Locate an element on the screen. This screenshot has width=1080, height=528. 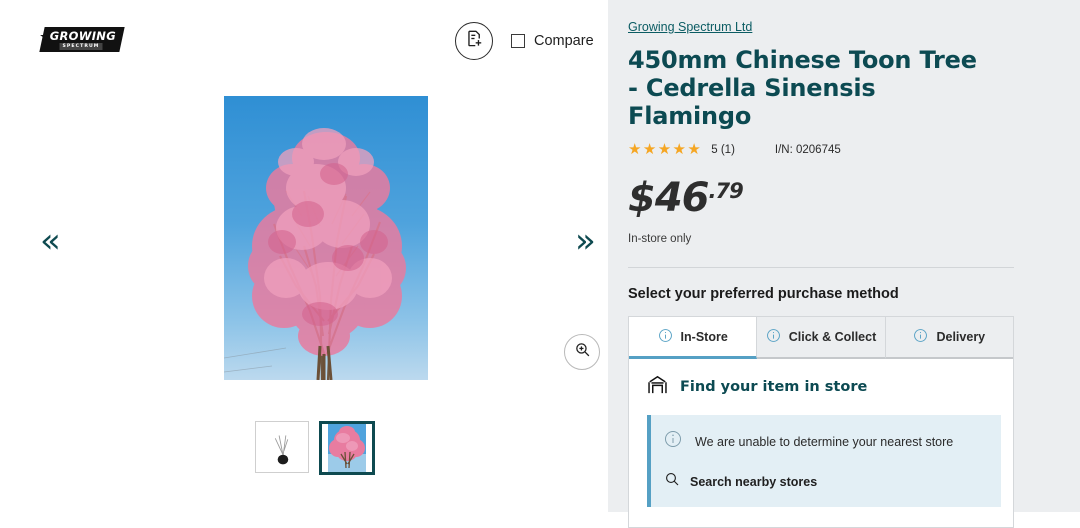
tab-click-and-collect-label: Click & Collect is located at coordinates (832, 337).